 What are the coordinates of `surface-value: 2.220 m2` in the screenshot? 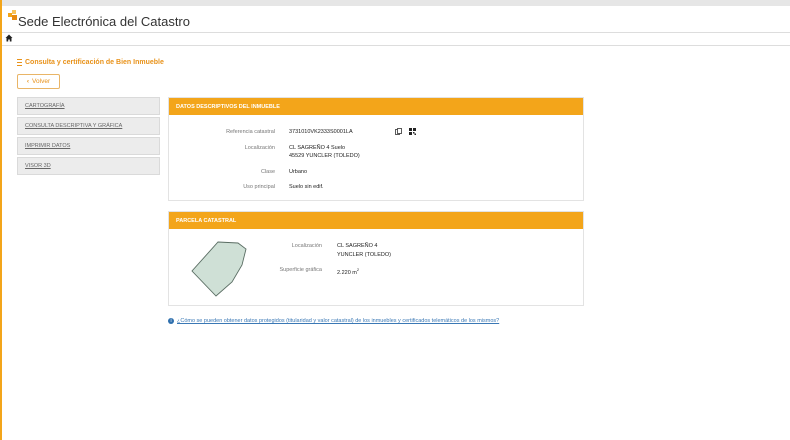 It's located at (348, 271).